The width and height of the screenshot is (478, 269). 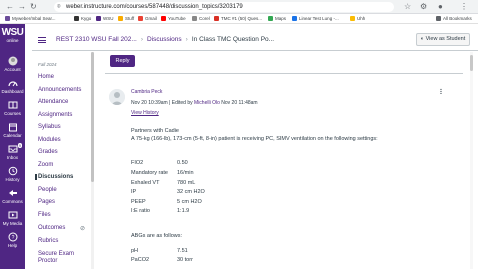 What do you see at coordinates (126, 19) in the screenshot?
I see `bookmark-item: Stuff` at bounding box center [126, 19].